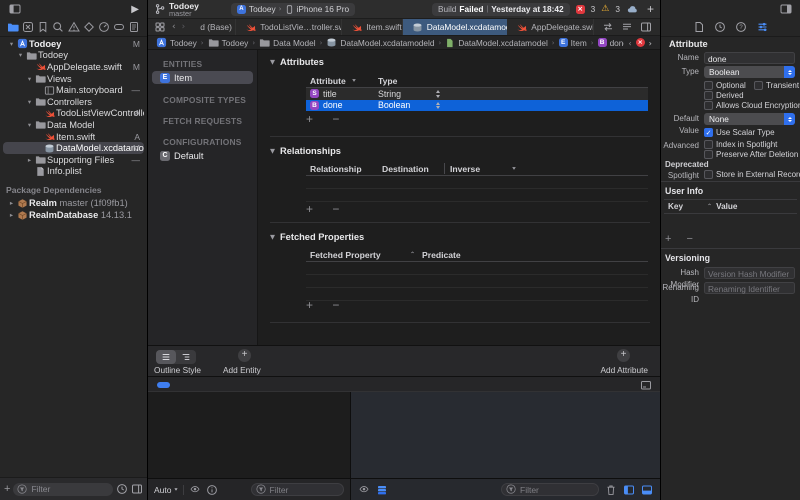 The width and height of the screenshot is (800, 500). What do you see at coordinates (43, 27) in the screenshot?
I see `bookmarks-navigator-icon` at bounding box center [43, 27].